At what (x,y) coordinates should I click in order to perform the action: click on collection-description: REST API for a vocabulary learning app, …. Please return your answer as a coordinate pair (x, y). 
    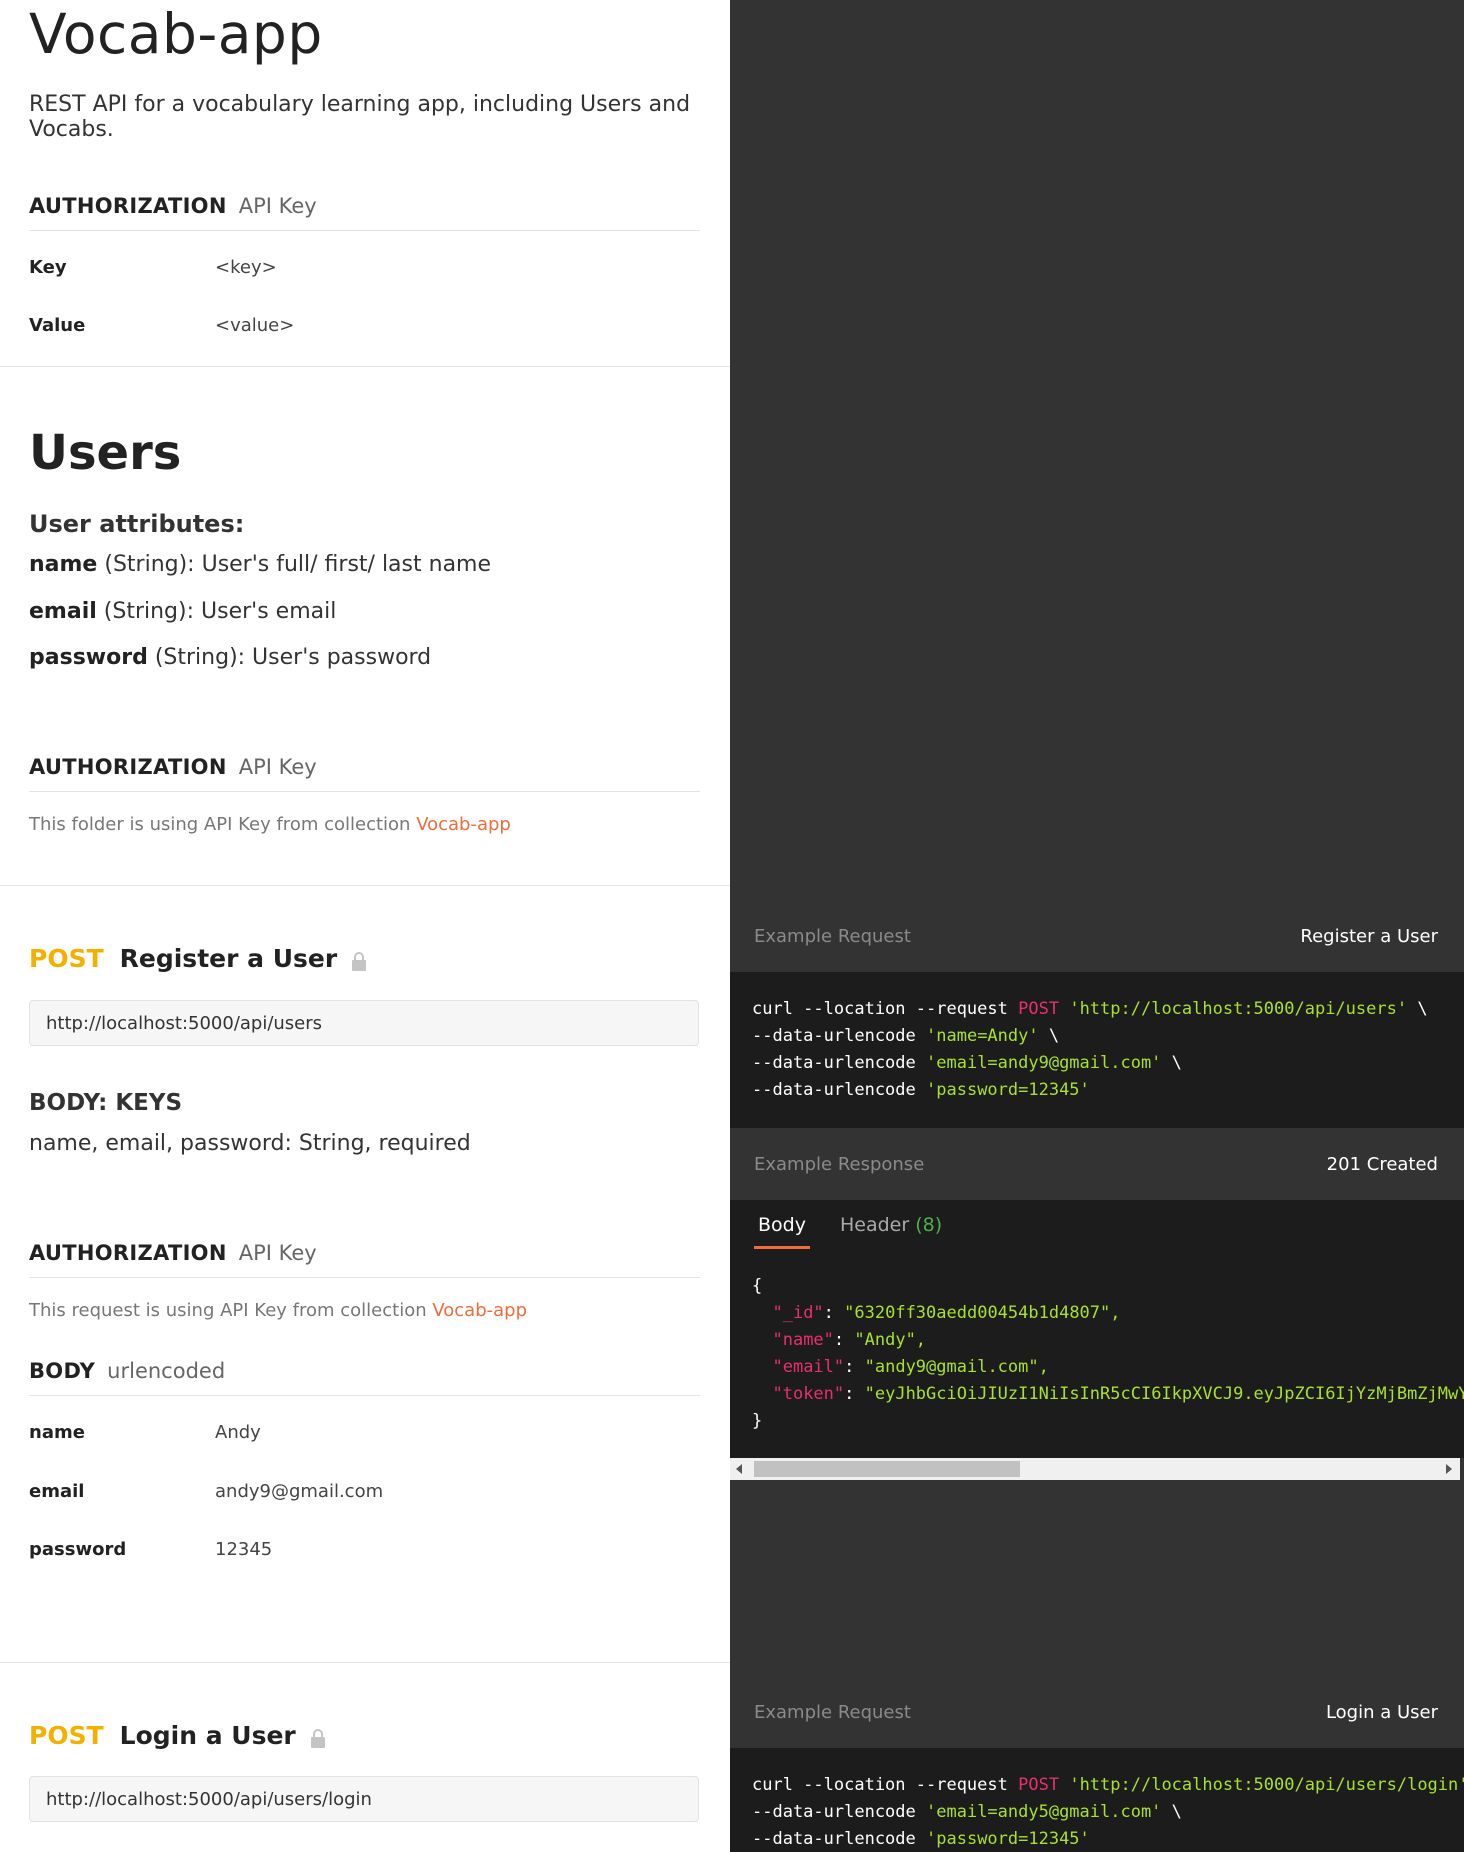
    Looking at the image, I should click on (360, 117).